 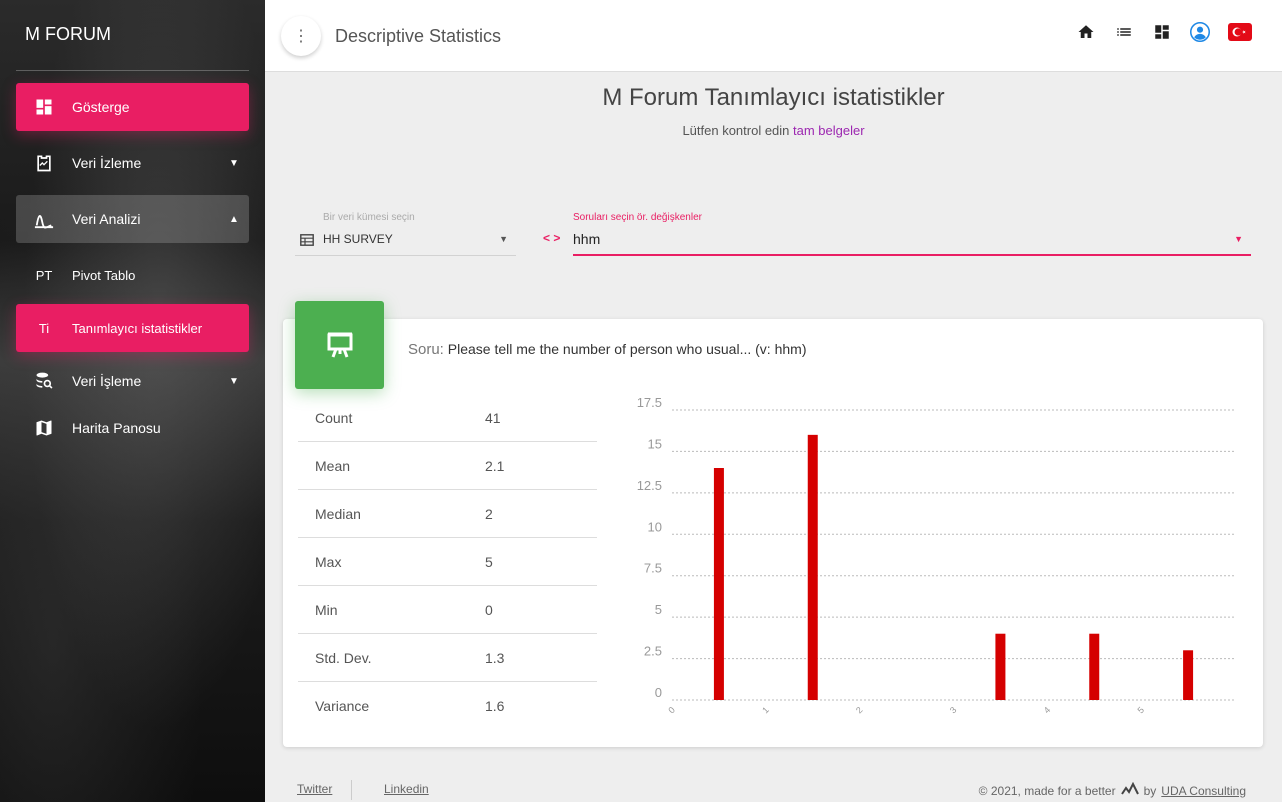 What do you see at coordinates (655, 526) in the screenshot?
I see `y-tick-label: 10` at bounding box center [655, 526].